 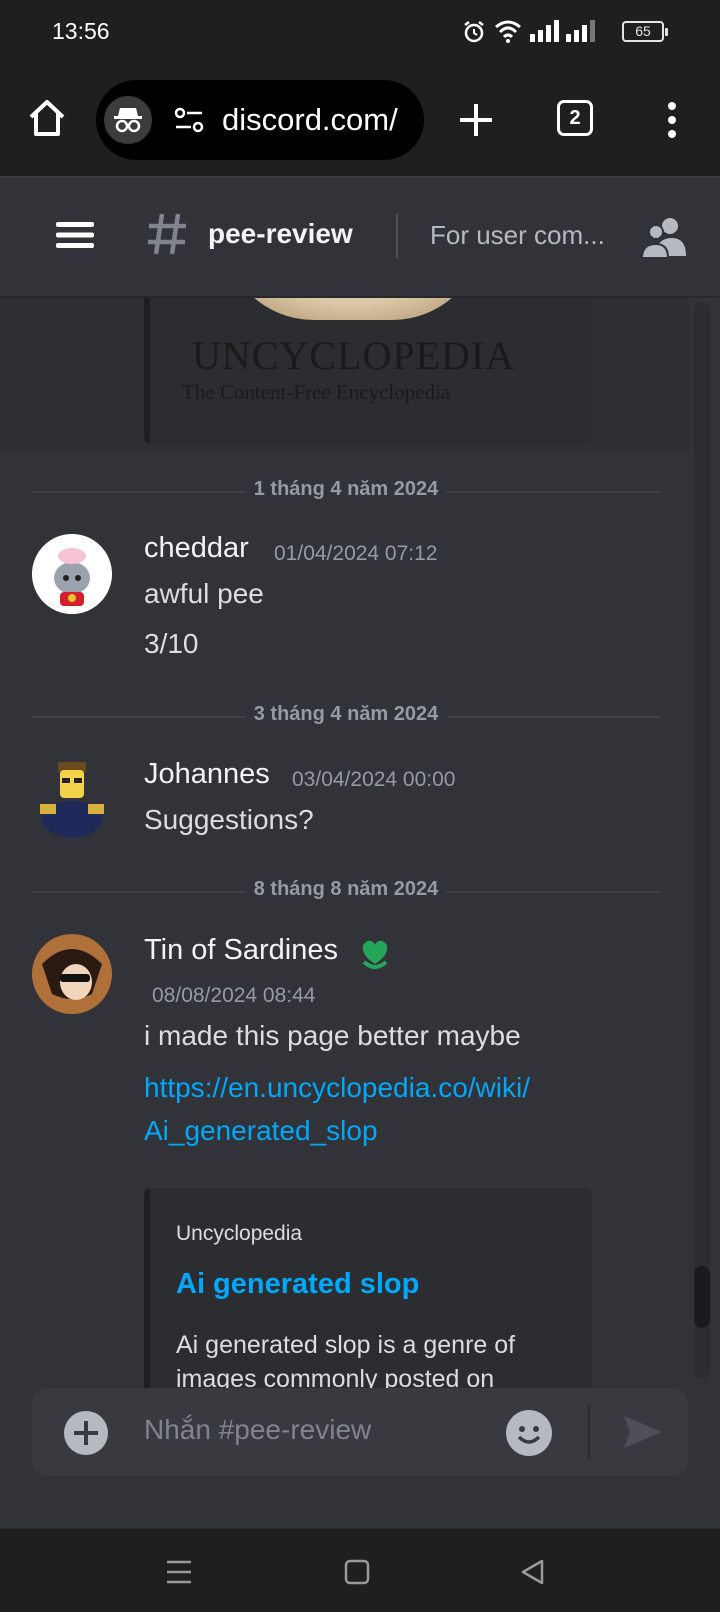 What do you see at coordinates (337, 1130) in the screenshot?
I see `message-link-line: Ai_generated_slop` at bounding box center [337, 1130].